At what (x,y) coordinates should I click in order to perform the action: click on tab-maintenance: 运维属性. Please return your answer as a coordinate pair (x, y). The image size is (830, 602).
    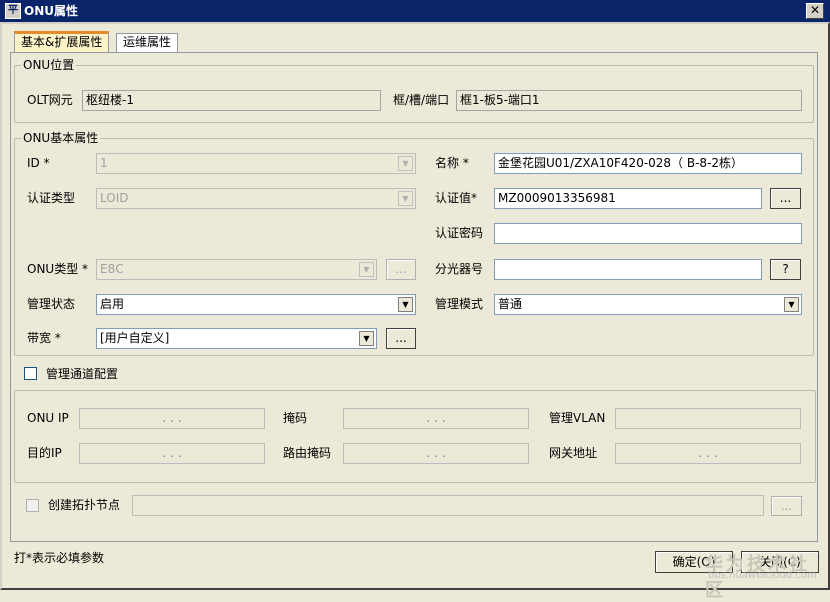
    Looking at the image, I should click on (147, 42).